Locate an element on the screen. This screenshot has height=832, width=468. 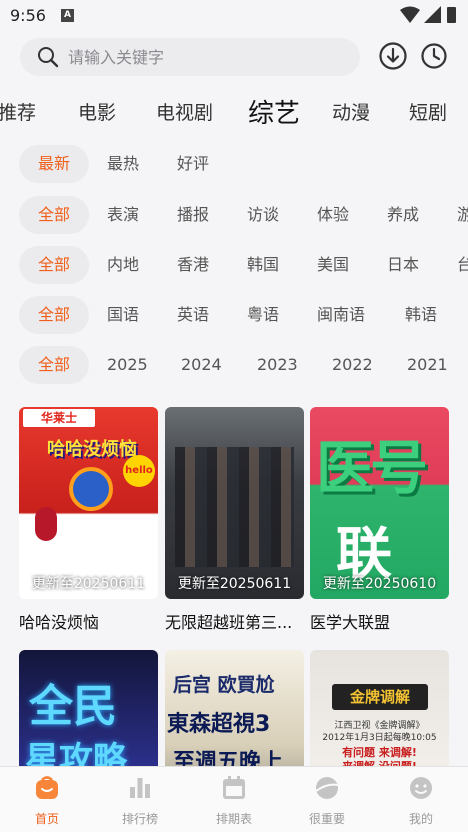
search-bar is located at coordinates (190, 57).